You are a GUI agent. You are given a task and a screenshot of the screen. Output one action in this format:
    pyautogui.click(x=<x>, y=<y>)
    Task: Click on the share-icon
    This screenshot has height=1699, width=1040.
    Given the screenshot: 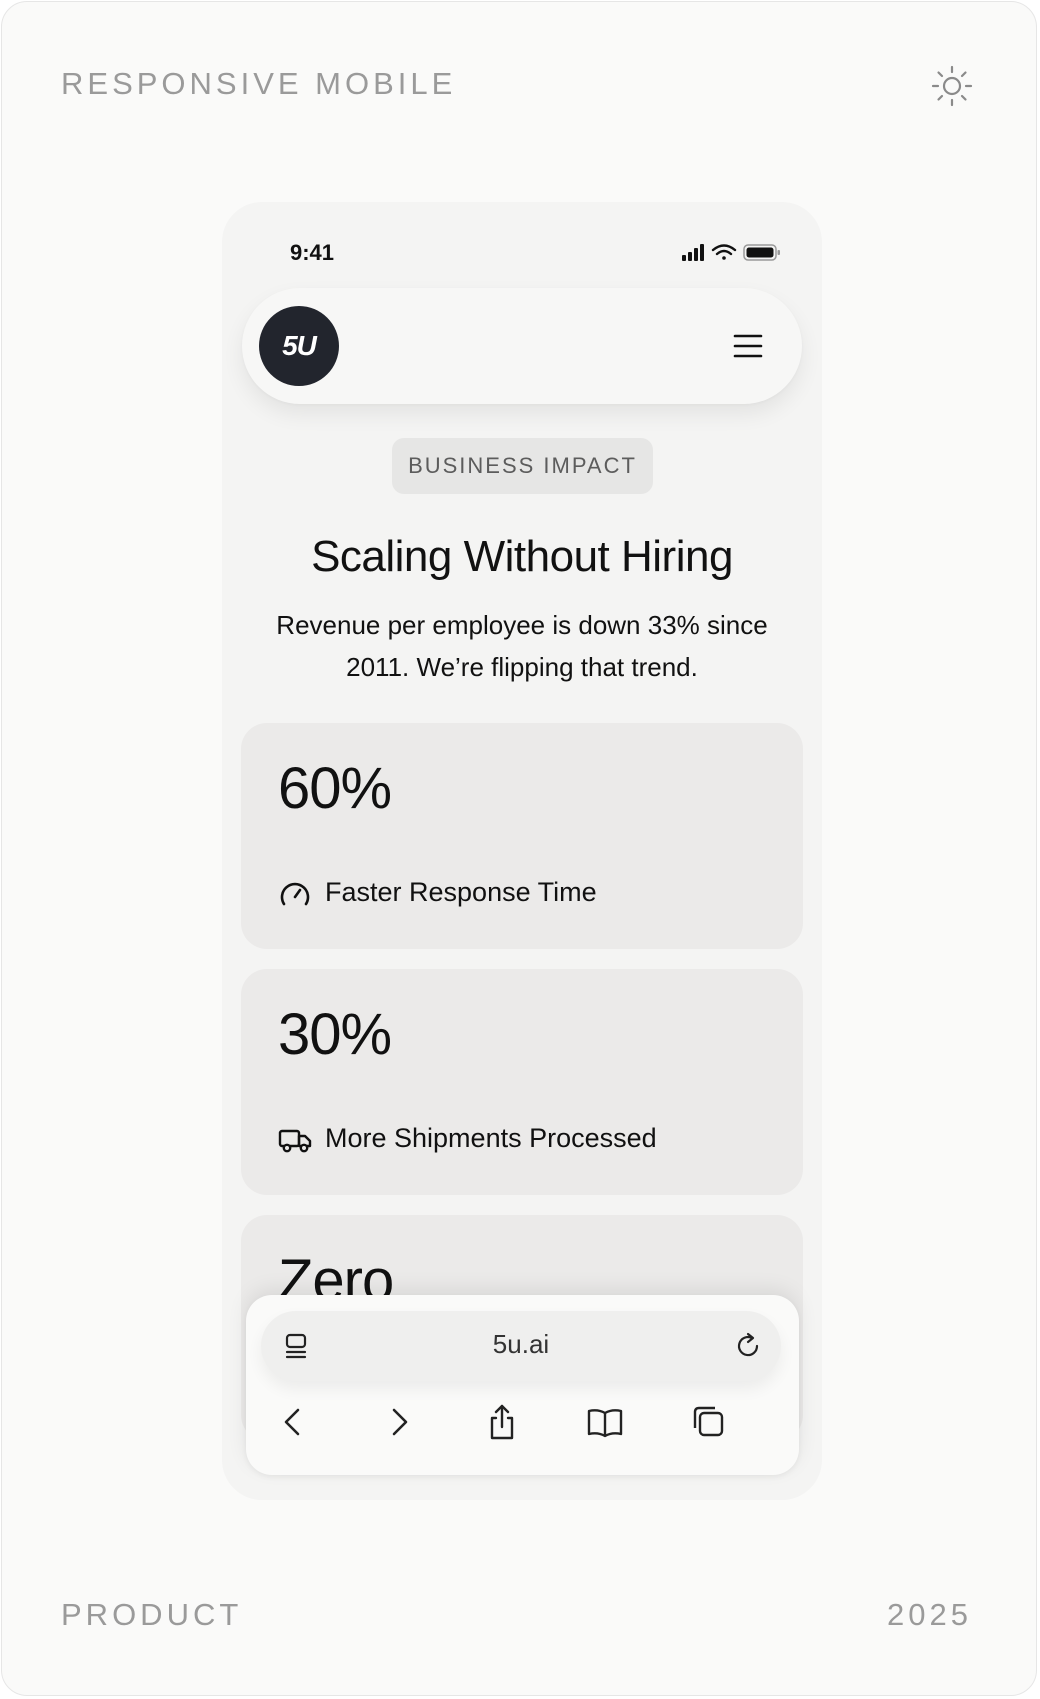 What is the action you would take?
    pyautogui.click(x=502, y=1422)
    